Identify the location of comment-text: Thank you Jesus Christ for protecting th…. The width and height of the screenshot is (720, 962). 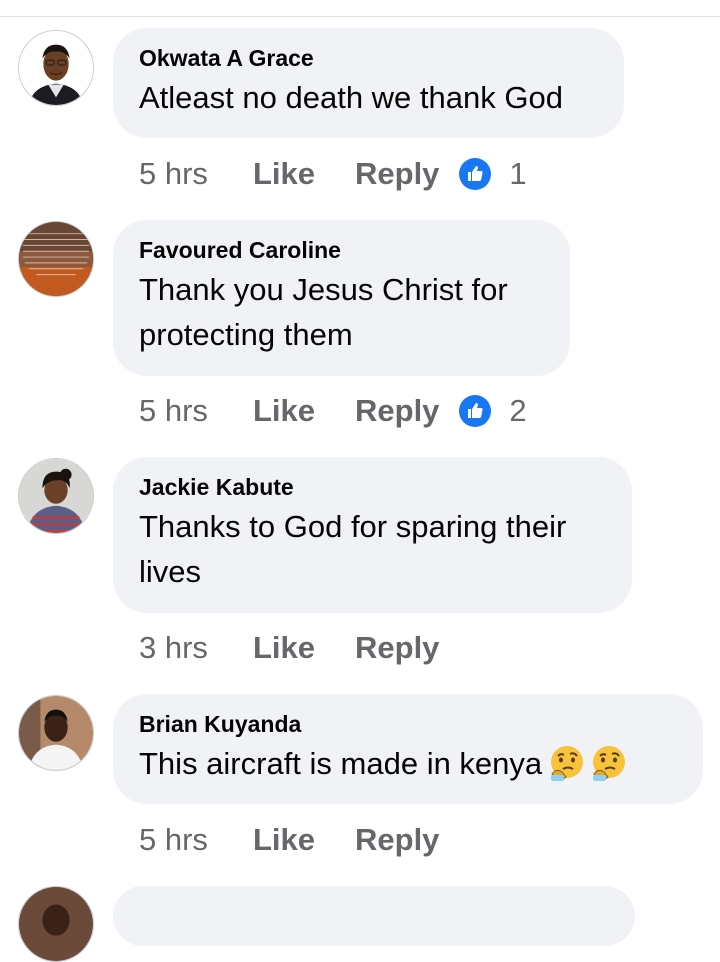
(341, 312).